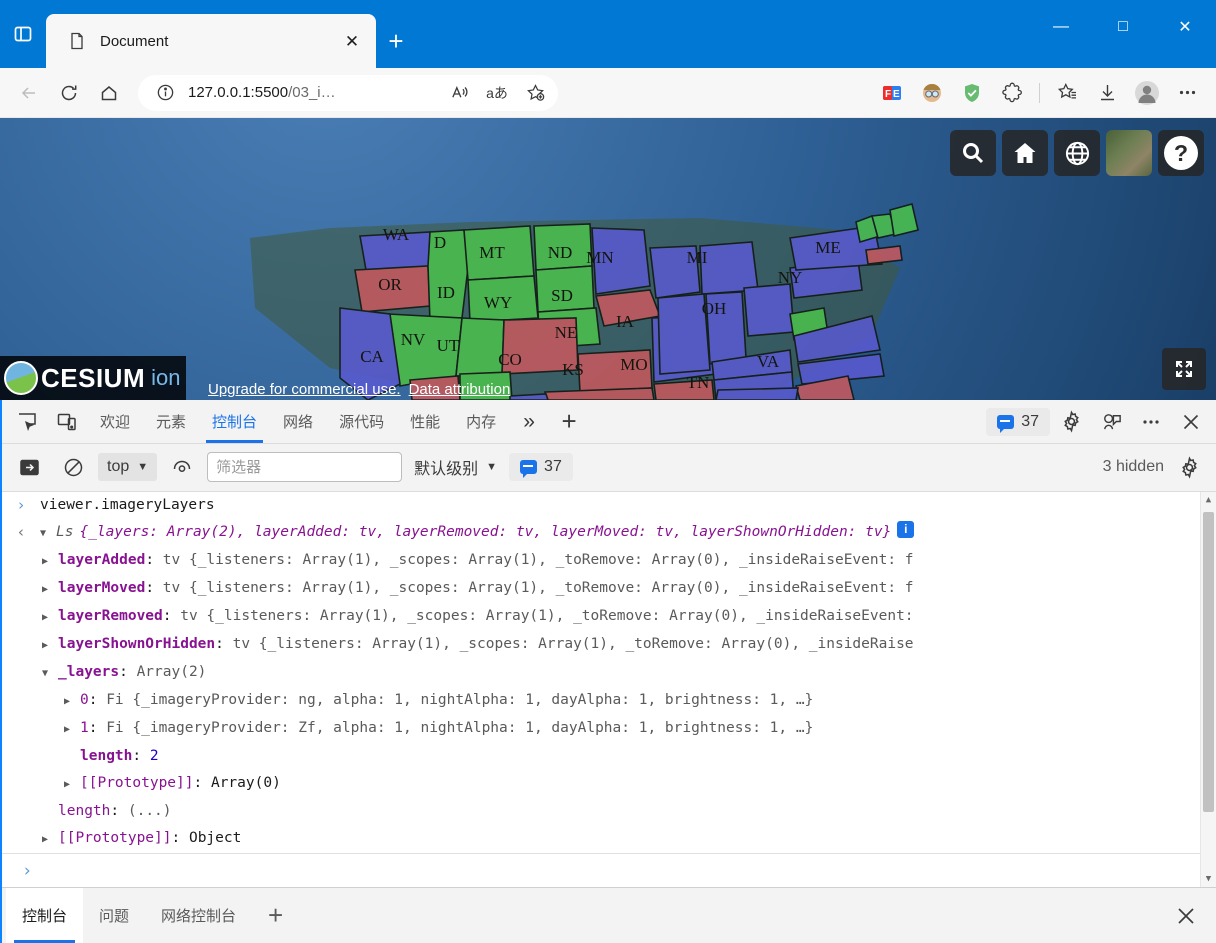 This screenshot has width=1216, height=943. Describe the element at coordinates (27, 422) in the screenshot. I see `inspect-element-icon` at that location.